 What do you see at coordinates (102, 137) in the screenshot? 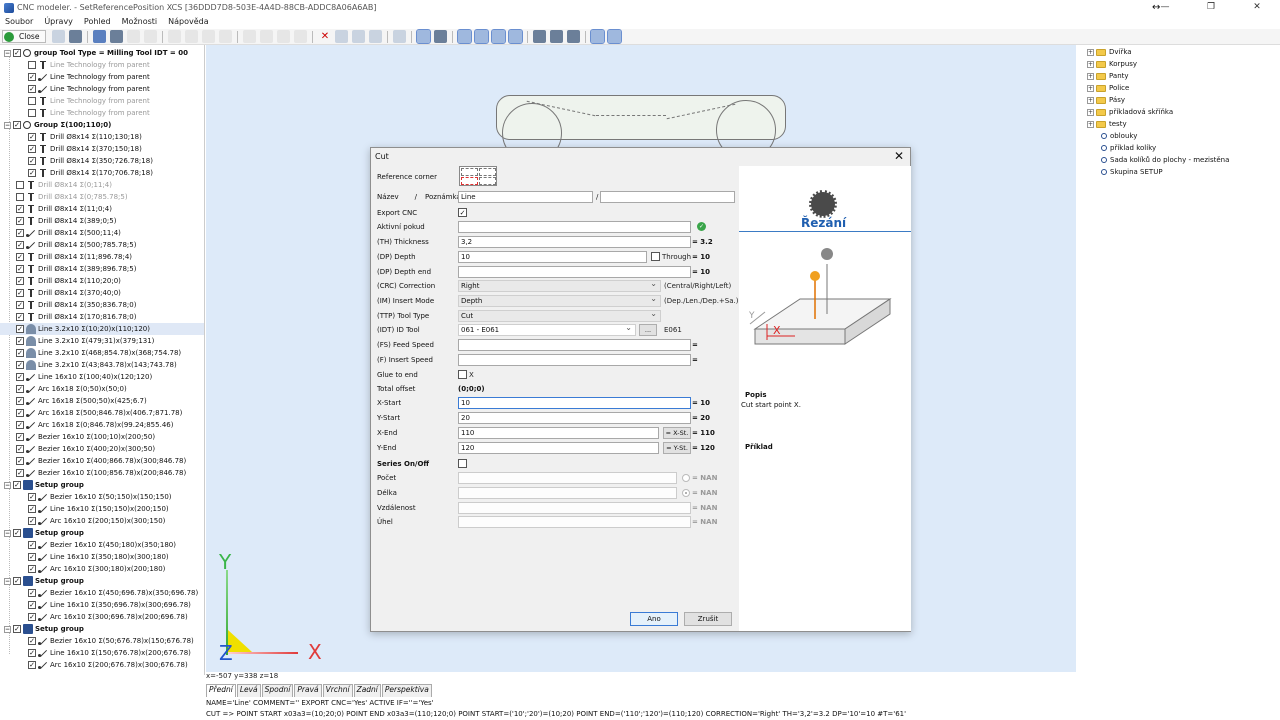
I see `tree-item: Drill Ø8x14 Σ(110;130;18)` at bounding box center [102, 137].